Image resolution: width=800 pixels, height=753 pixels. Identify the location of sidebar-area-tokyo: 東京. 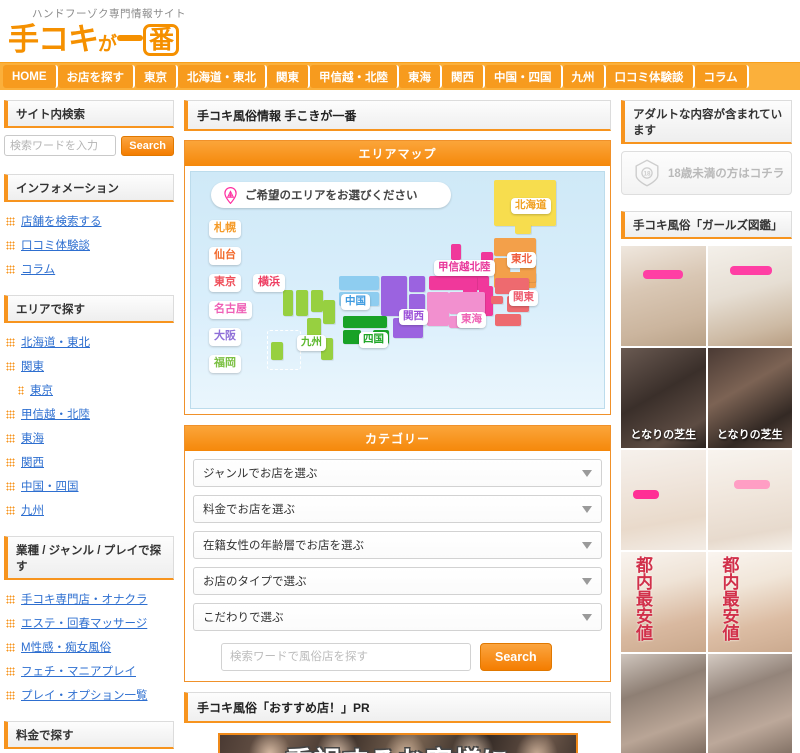
(41, 390).